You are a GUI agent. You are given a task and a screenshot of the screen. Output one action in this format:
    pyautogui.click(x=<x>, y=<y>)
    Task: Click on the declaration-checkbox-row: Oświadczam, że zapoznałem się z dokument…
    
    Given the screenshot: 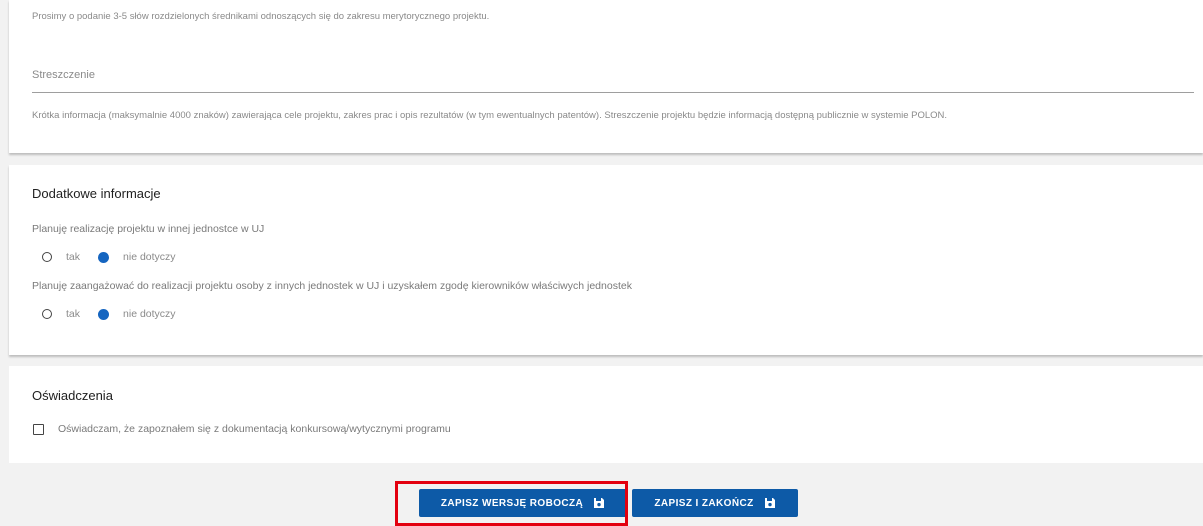 What is the action you would take?
    pyautogui.click(x=242, y=429)
    